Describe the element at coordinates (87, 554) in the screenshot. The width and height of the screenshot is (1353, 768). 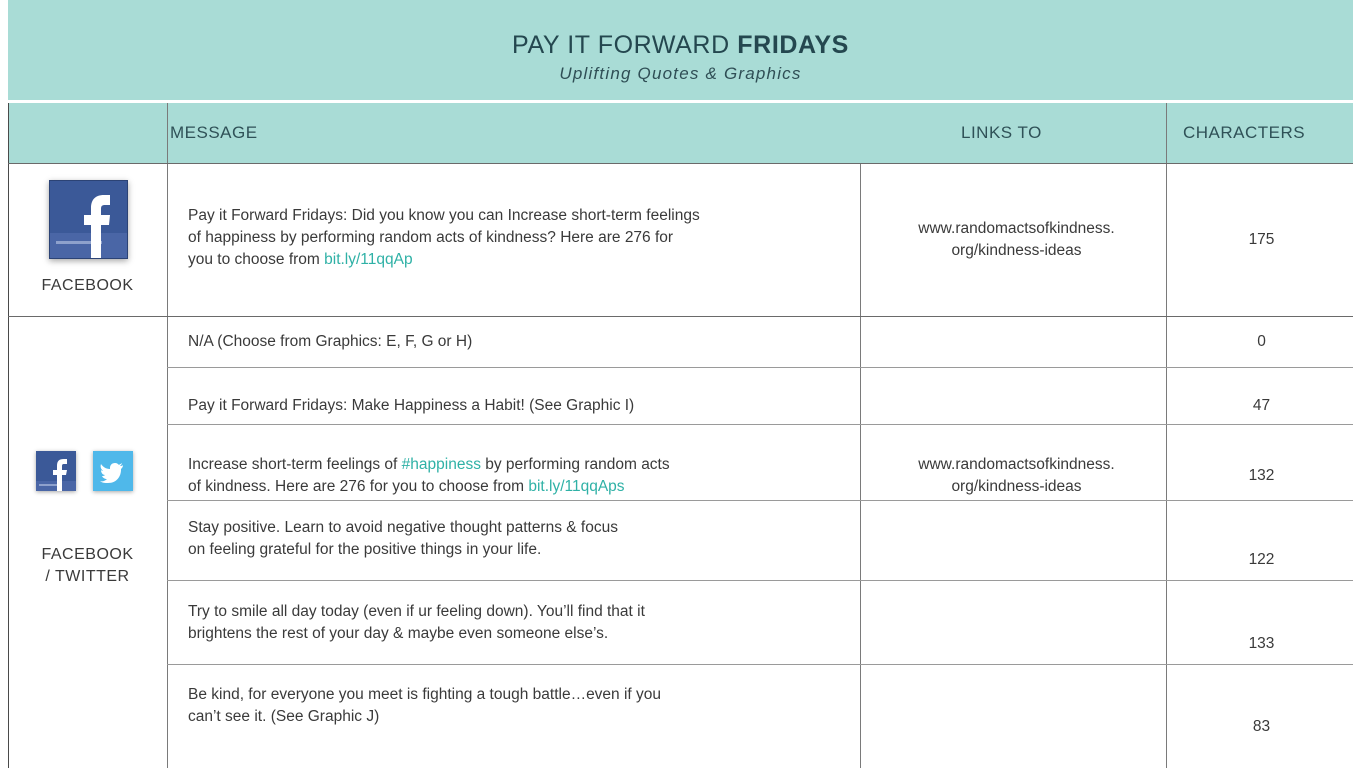
I see `platform-label-line: FACEBOOK` at that location.